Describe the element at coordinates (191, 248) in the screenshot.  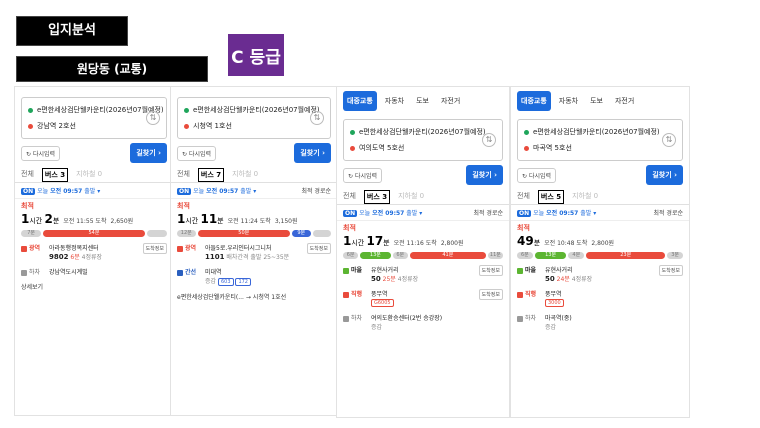
I see `step-mode-label: 광역` at that location.